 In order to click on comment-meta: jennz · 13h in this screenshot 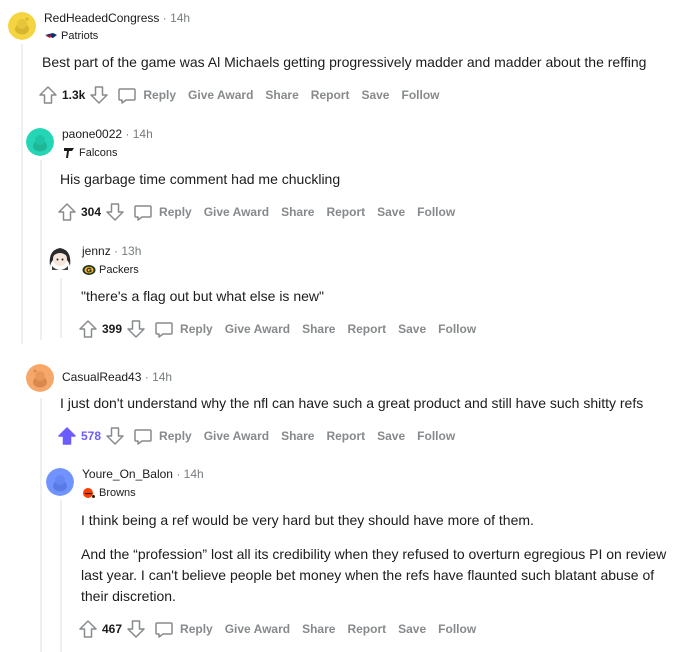, I will do `click(111, 251)`.